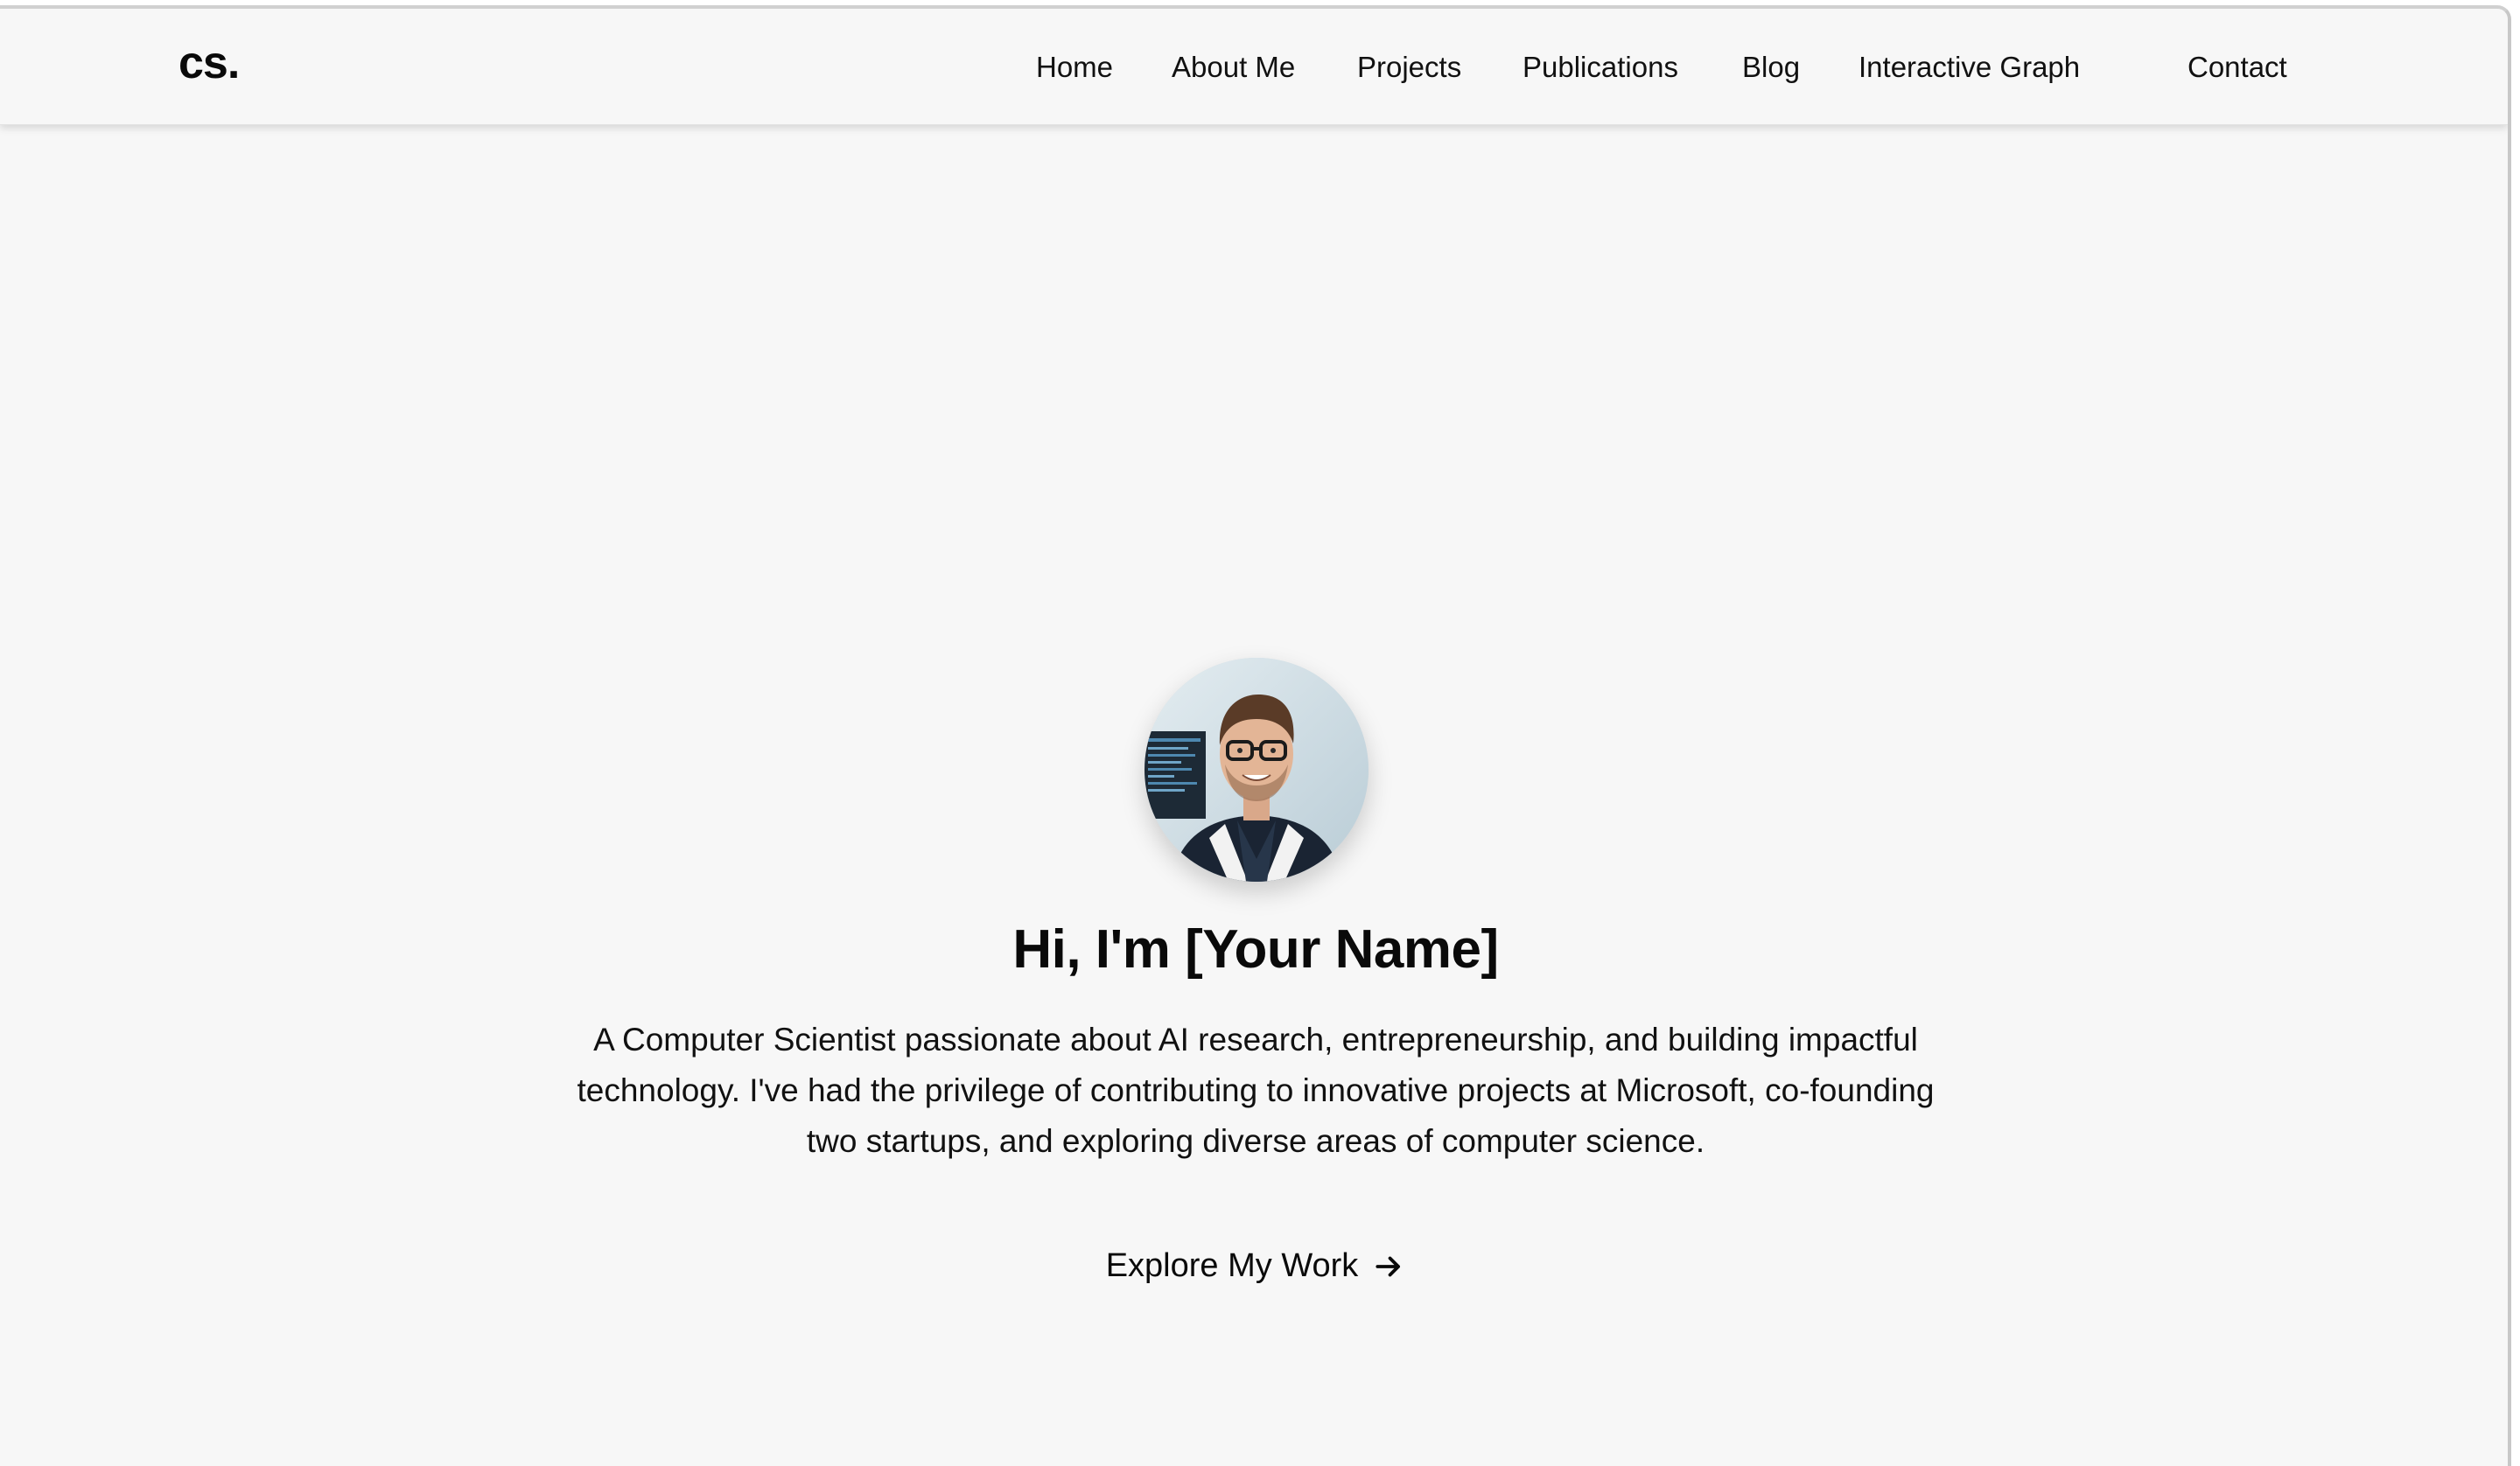  What do you see at coordinates (1969, 67) in the screenshot?
I see `nav-interactive-graph: Interactive Graph` at bounding box center [1969, 67].